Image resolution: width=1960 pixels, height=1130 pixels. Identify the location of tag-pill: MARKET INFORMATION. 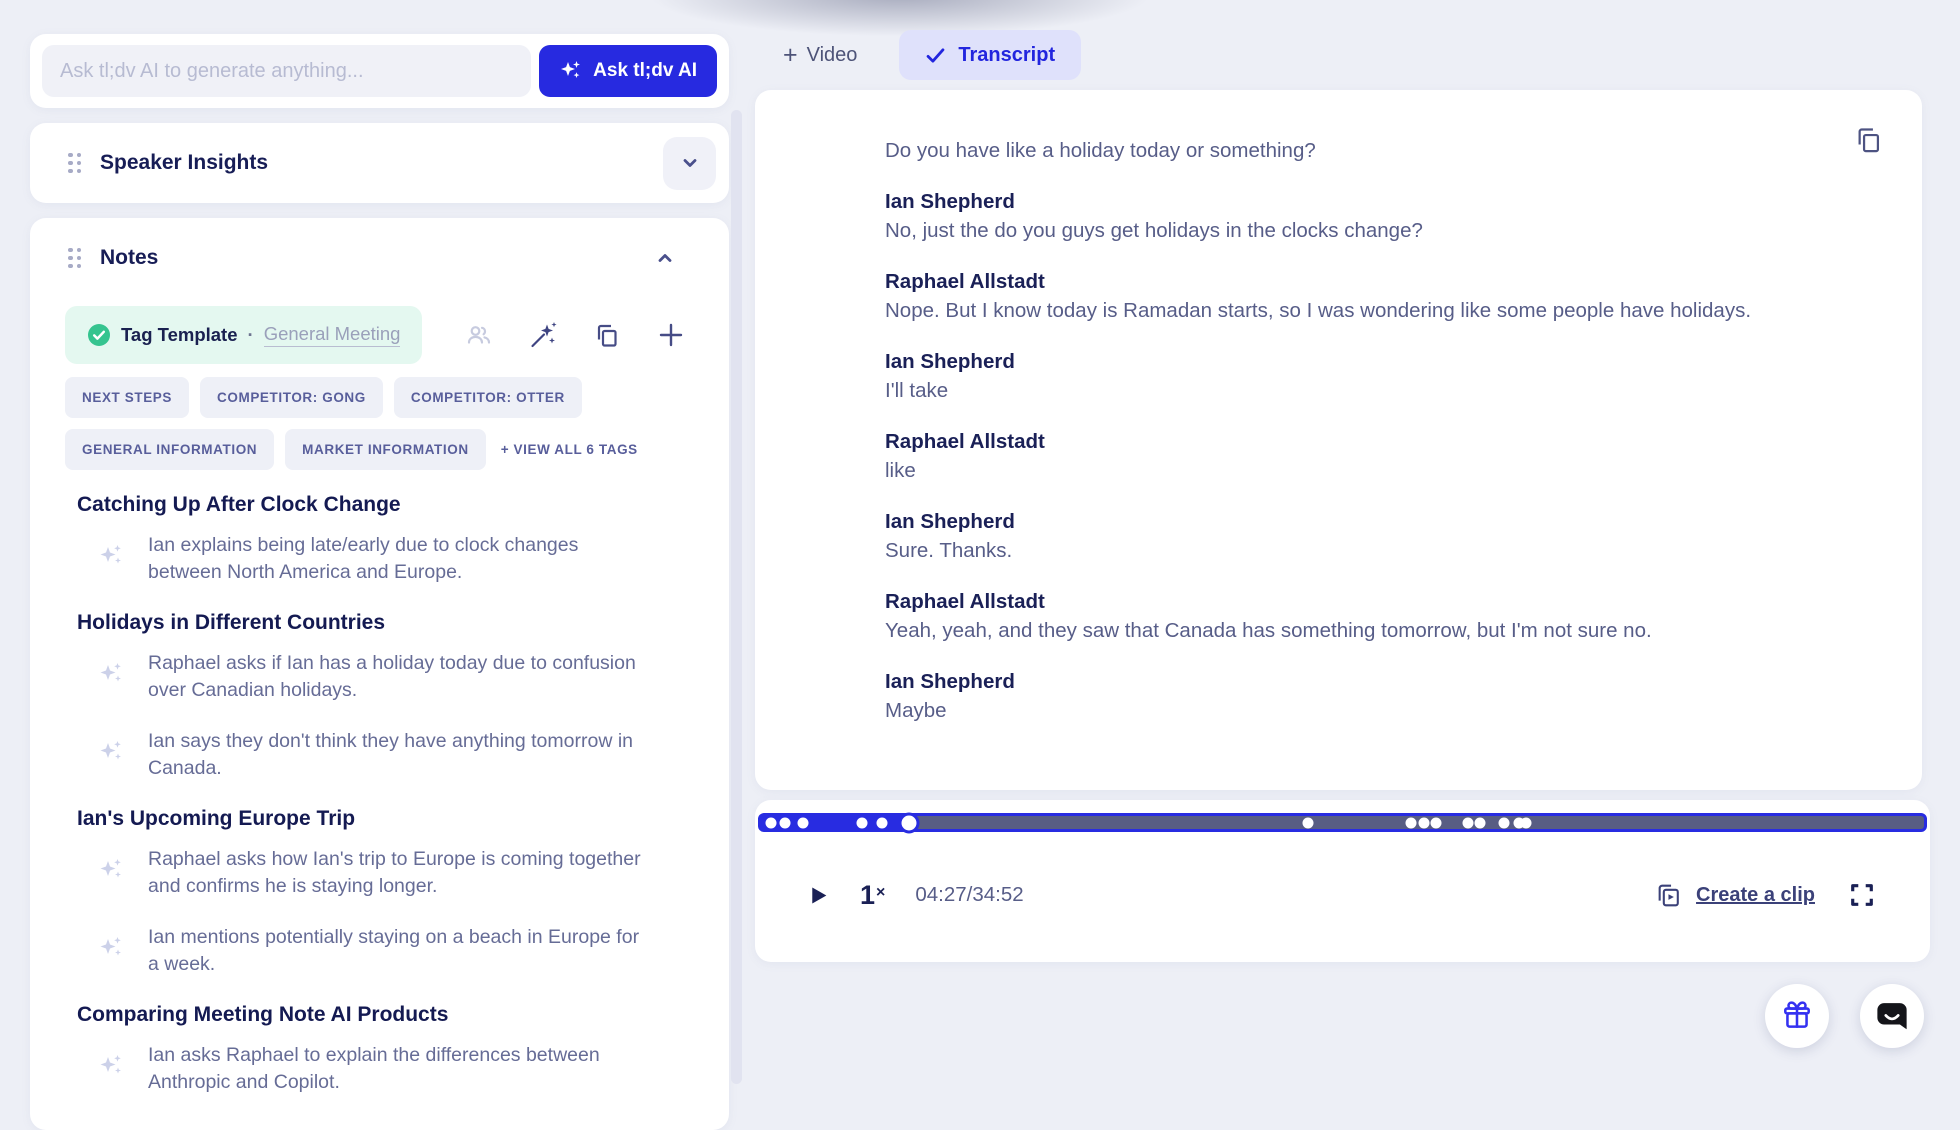
(385, 449).